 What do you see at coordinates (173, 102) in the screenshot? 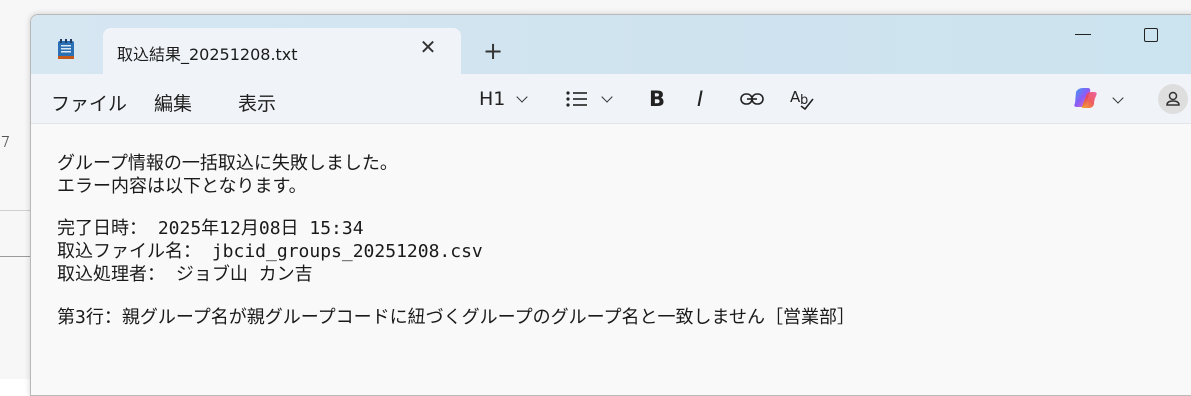
I see `menu-edit: 編集` at bounding box center [173, 102].